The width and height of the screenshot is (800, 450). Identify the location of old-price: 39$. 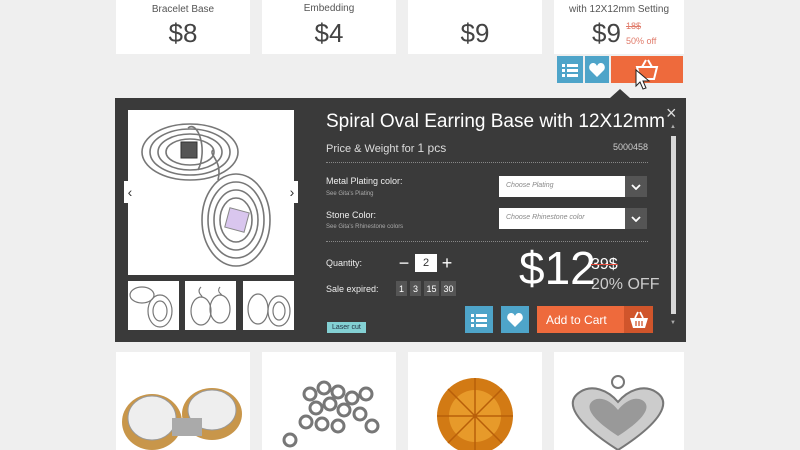
(604, 264).